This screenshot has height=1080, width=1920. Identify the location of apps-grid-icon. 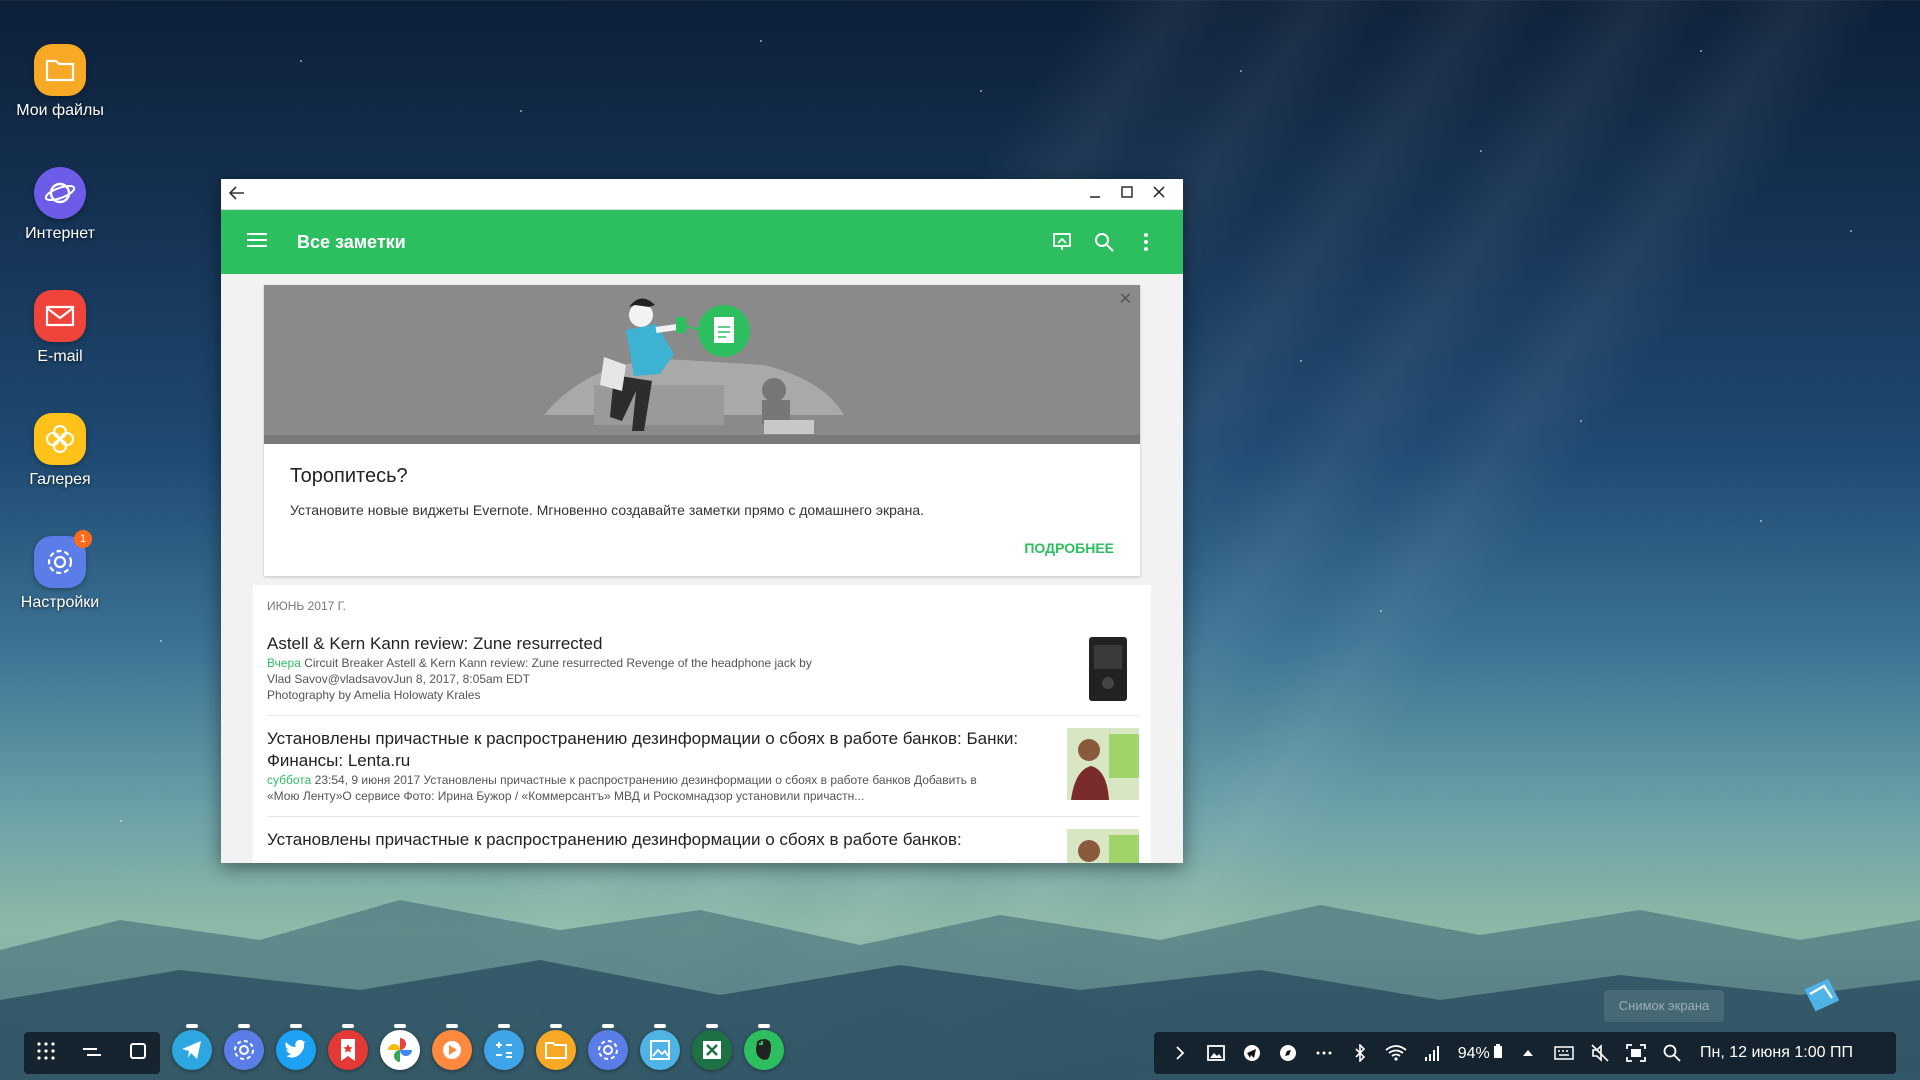
(46, 1053).